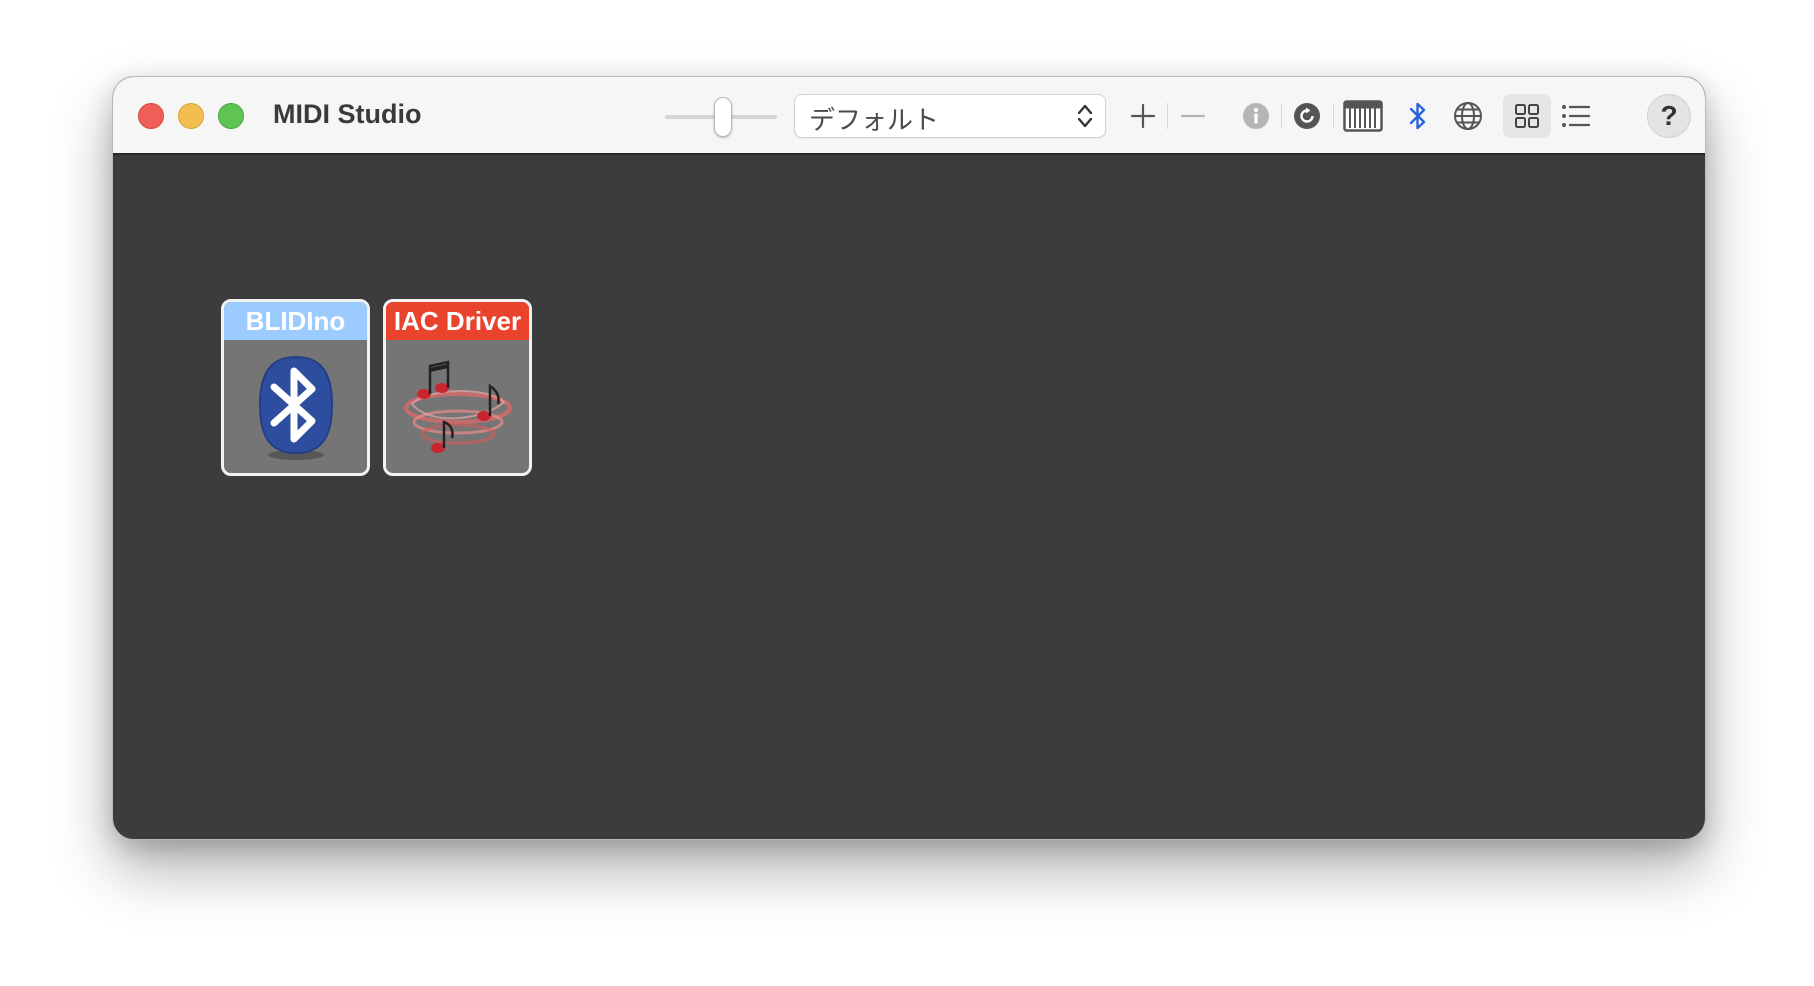 The height and width of the screenshot is (986, 1814). I want to click on list-view-icon, so click(1576, 116).